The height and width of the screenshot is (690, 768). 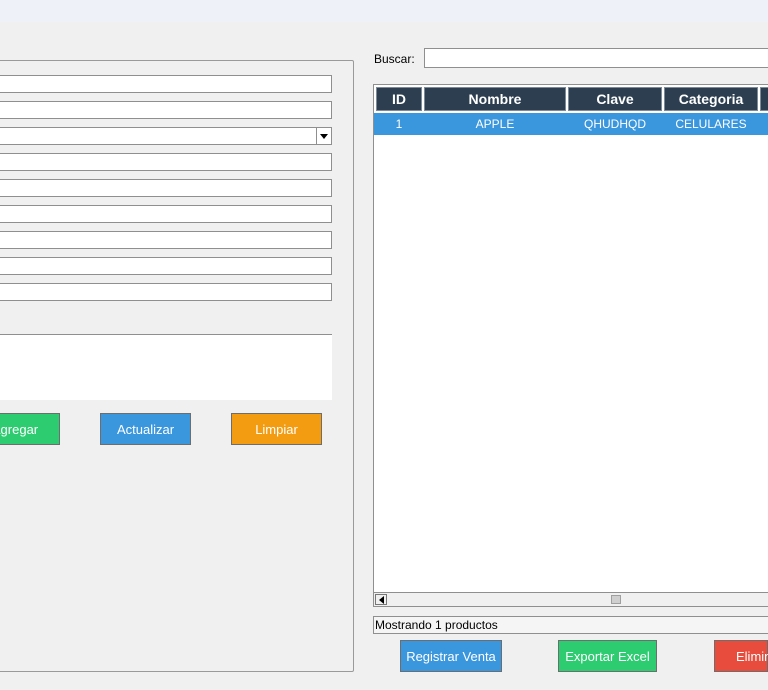 What do you see at coordinates (616, 599) in the screenshot?
I see `scroll-thumb` at bounding box center [616, 599].